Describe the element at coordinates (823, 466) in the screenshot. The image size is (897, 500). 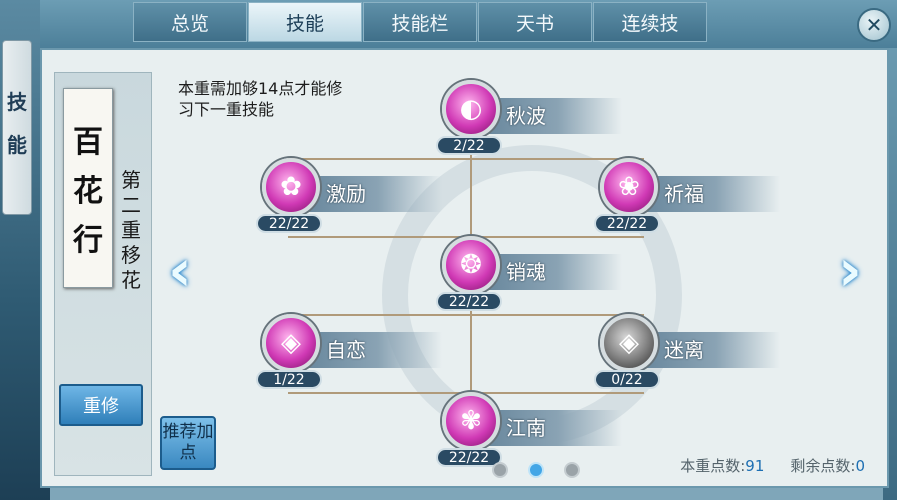
I see `remaining-points-label: 剩余点数:` at that location.